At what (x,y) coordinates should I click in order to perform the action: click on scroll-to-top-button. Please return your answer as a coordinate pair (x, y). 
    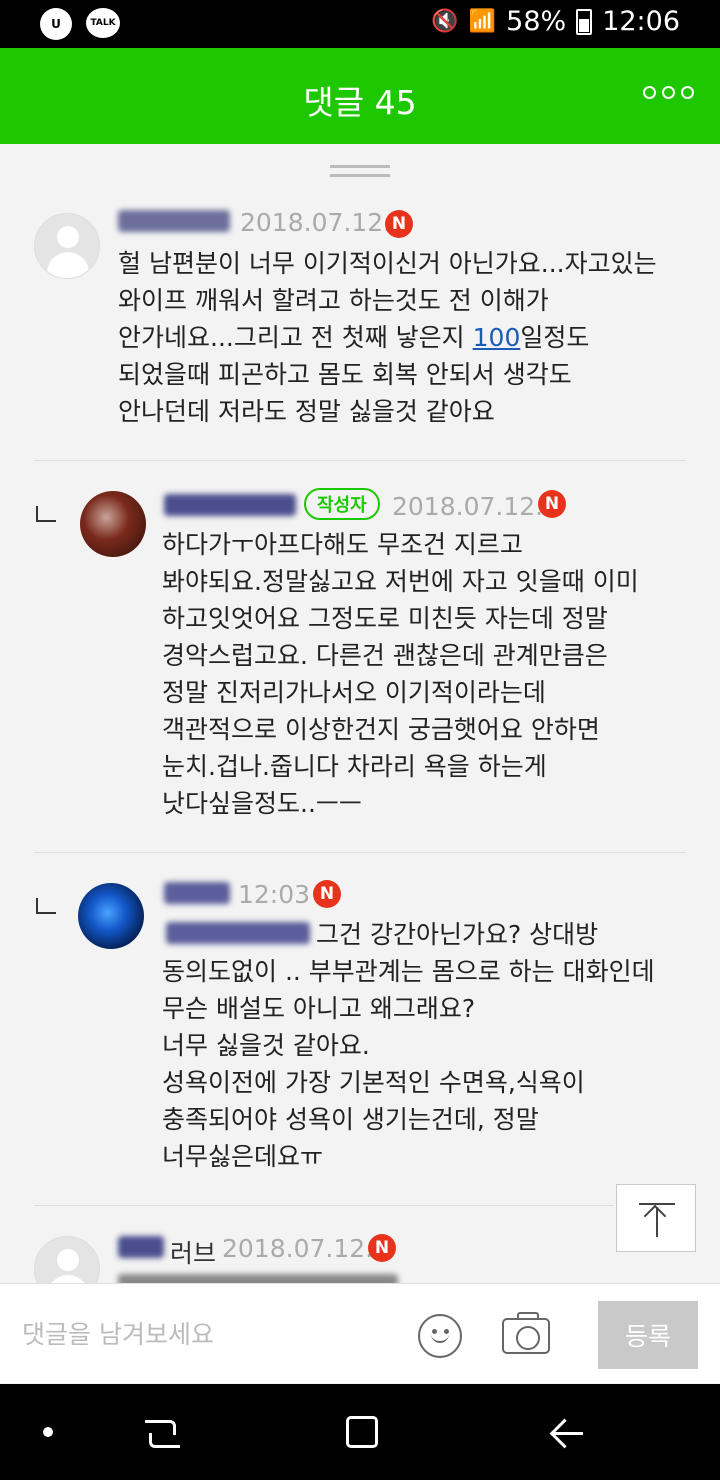
    Looking at the image, I should click on (656, 1218).